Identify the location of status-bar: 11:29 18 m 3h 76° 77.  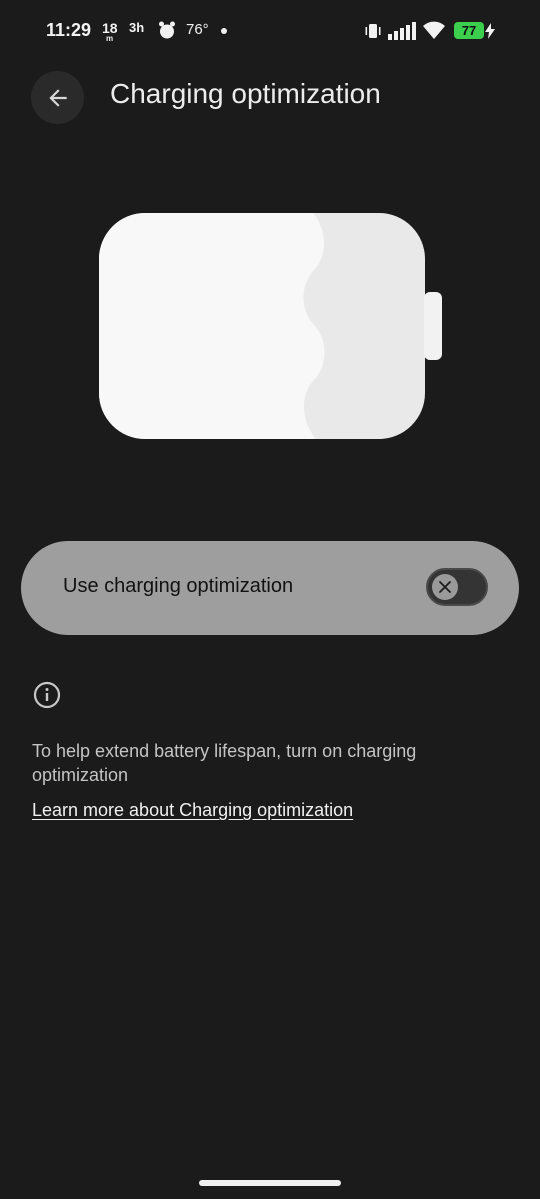
(270, 31).